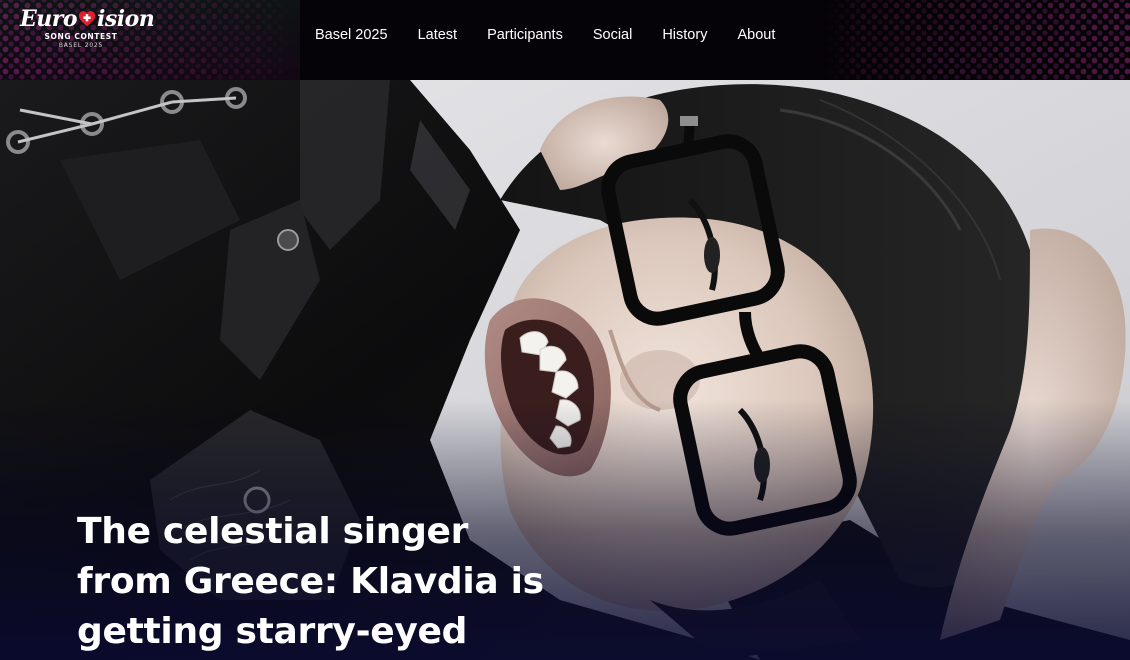  What do you see at coordinates (525, 36) in the screenshot?
I see `nav-participants: Participants` at bounding box center [525, 36].